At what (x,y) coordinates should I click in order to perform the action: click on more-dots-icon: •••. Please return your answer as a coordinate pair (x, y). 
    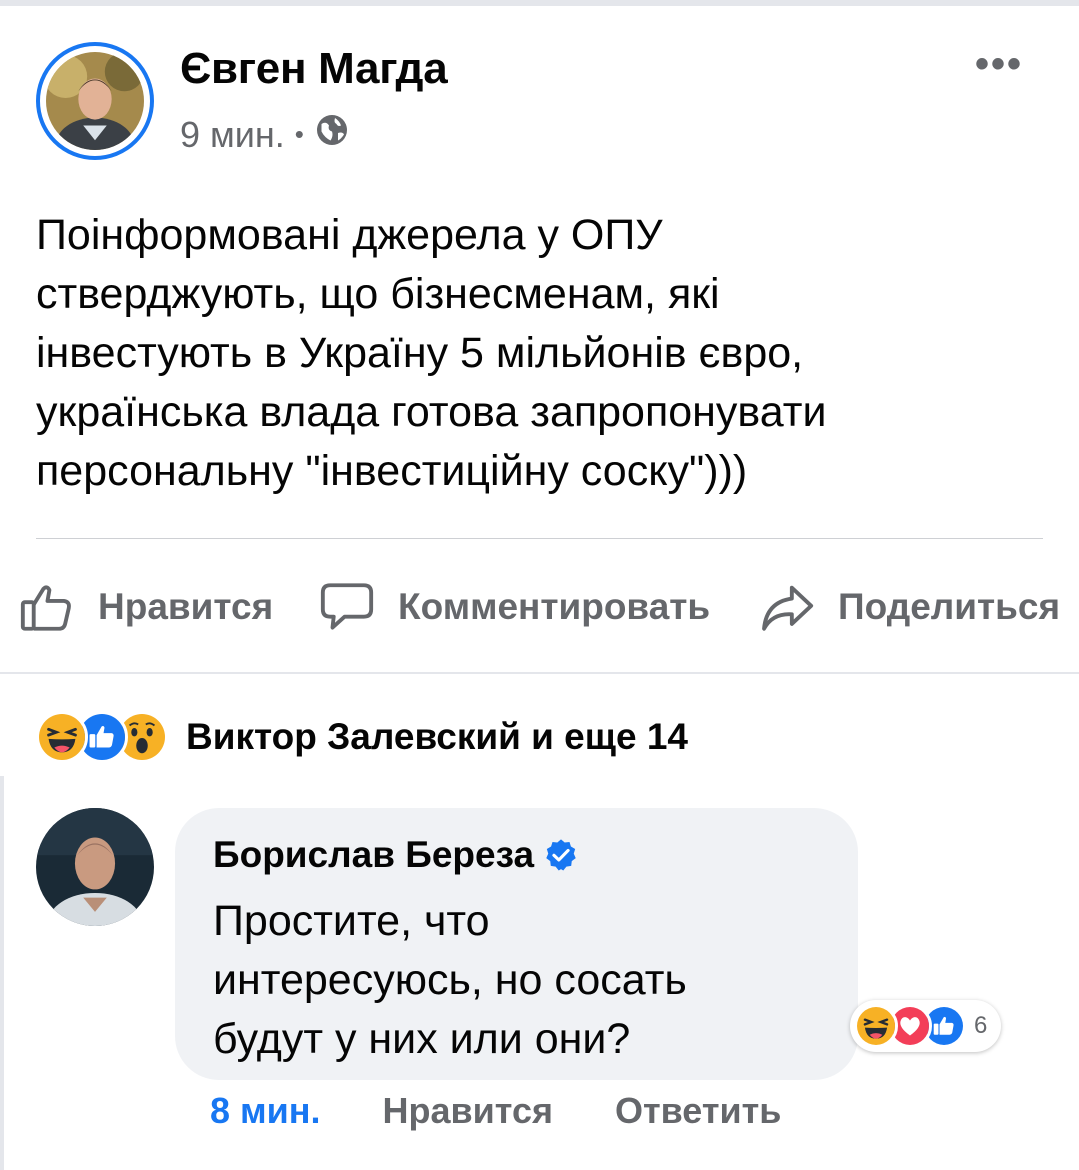
    Looking at the image, I should click on (999, 64).